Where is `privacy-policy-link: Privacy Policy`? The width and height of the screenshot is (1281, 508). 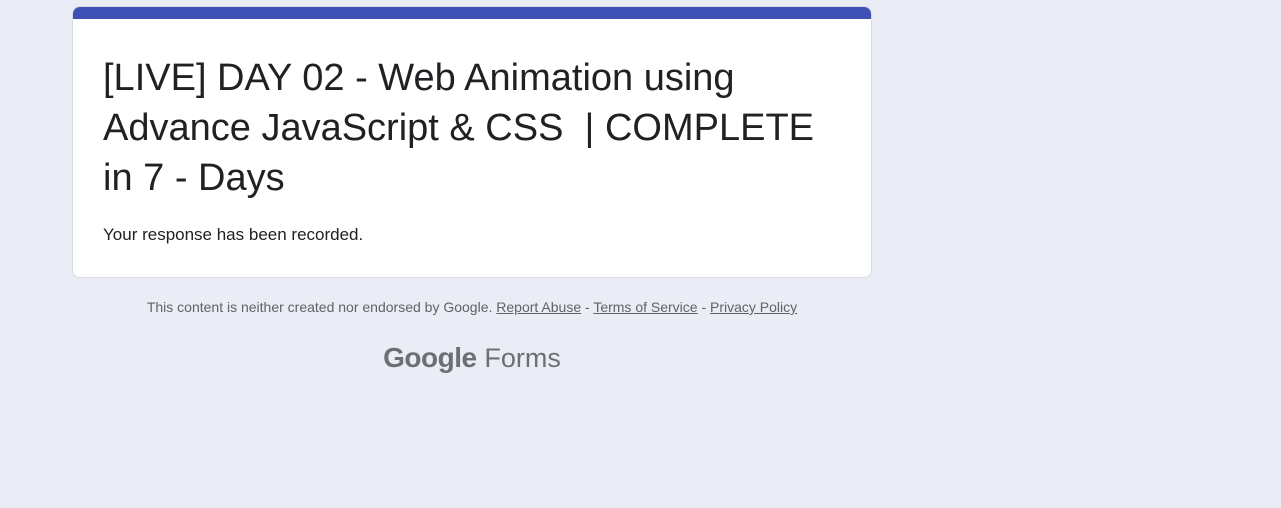 privacy-policy-link: Privacy Policy is located at coordinates (753, 307).